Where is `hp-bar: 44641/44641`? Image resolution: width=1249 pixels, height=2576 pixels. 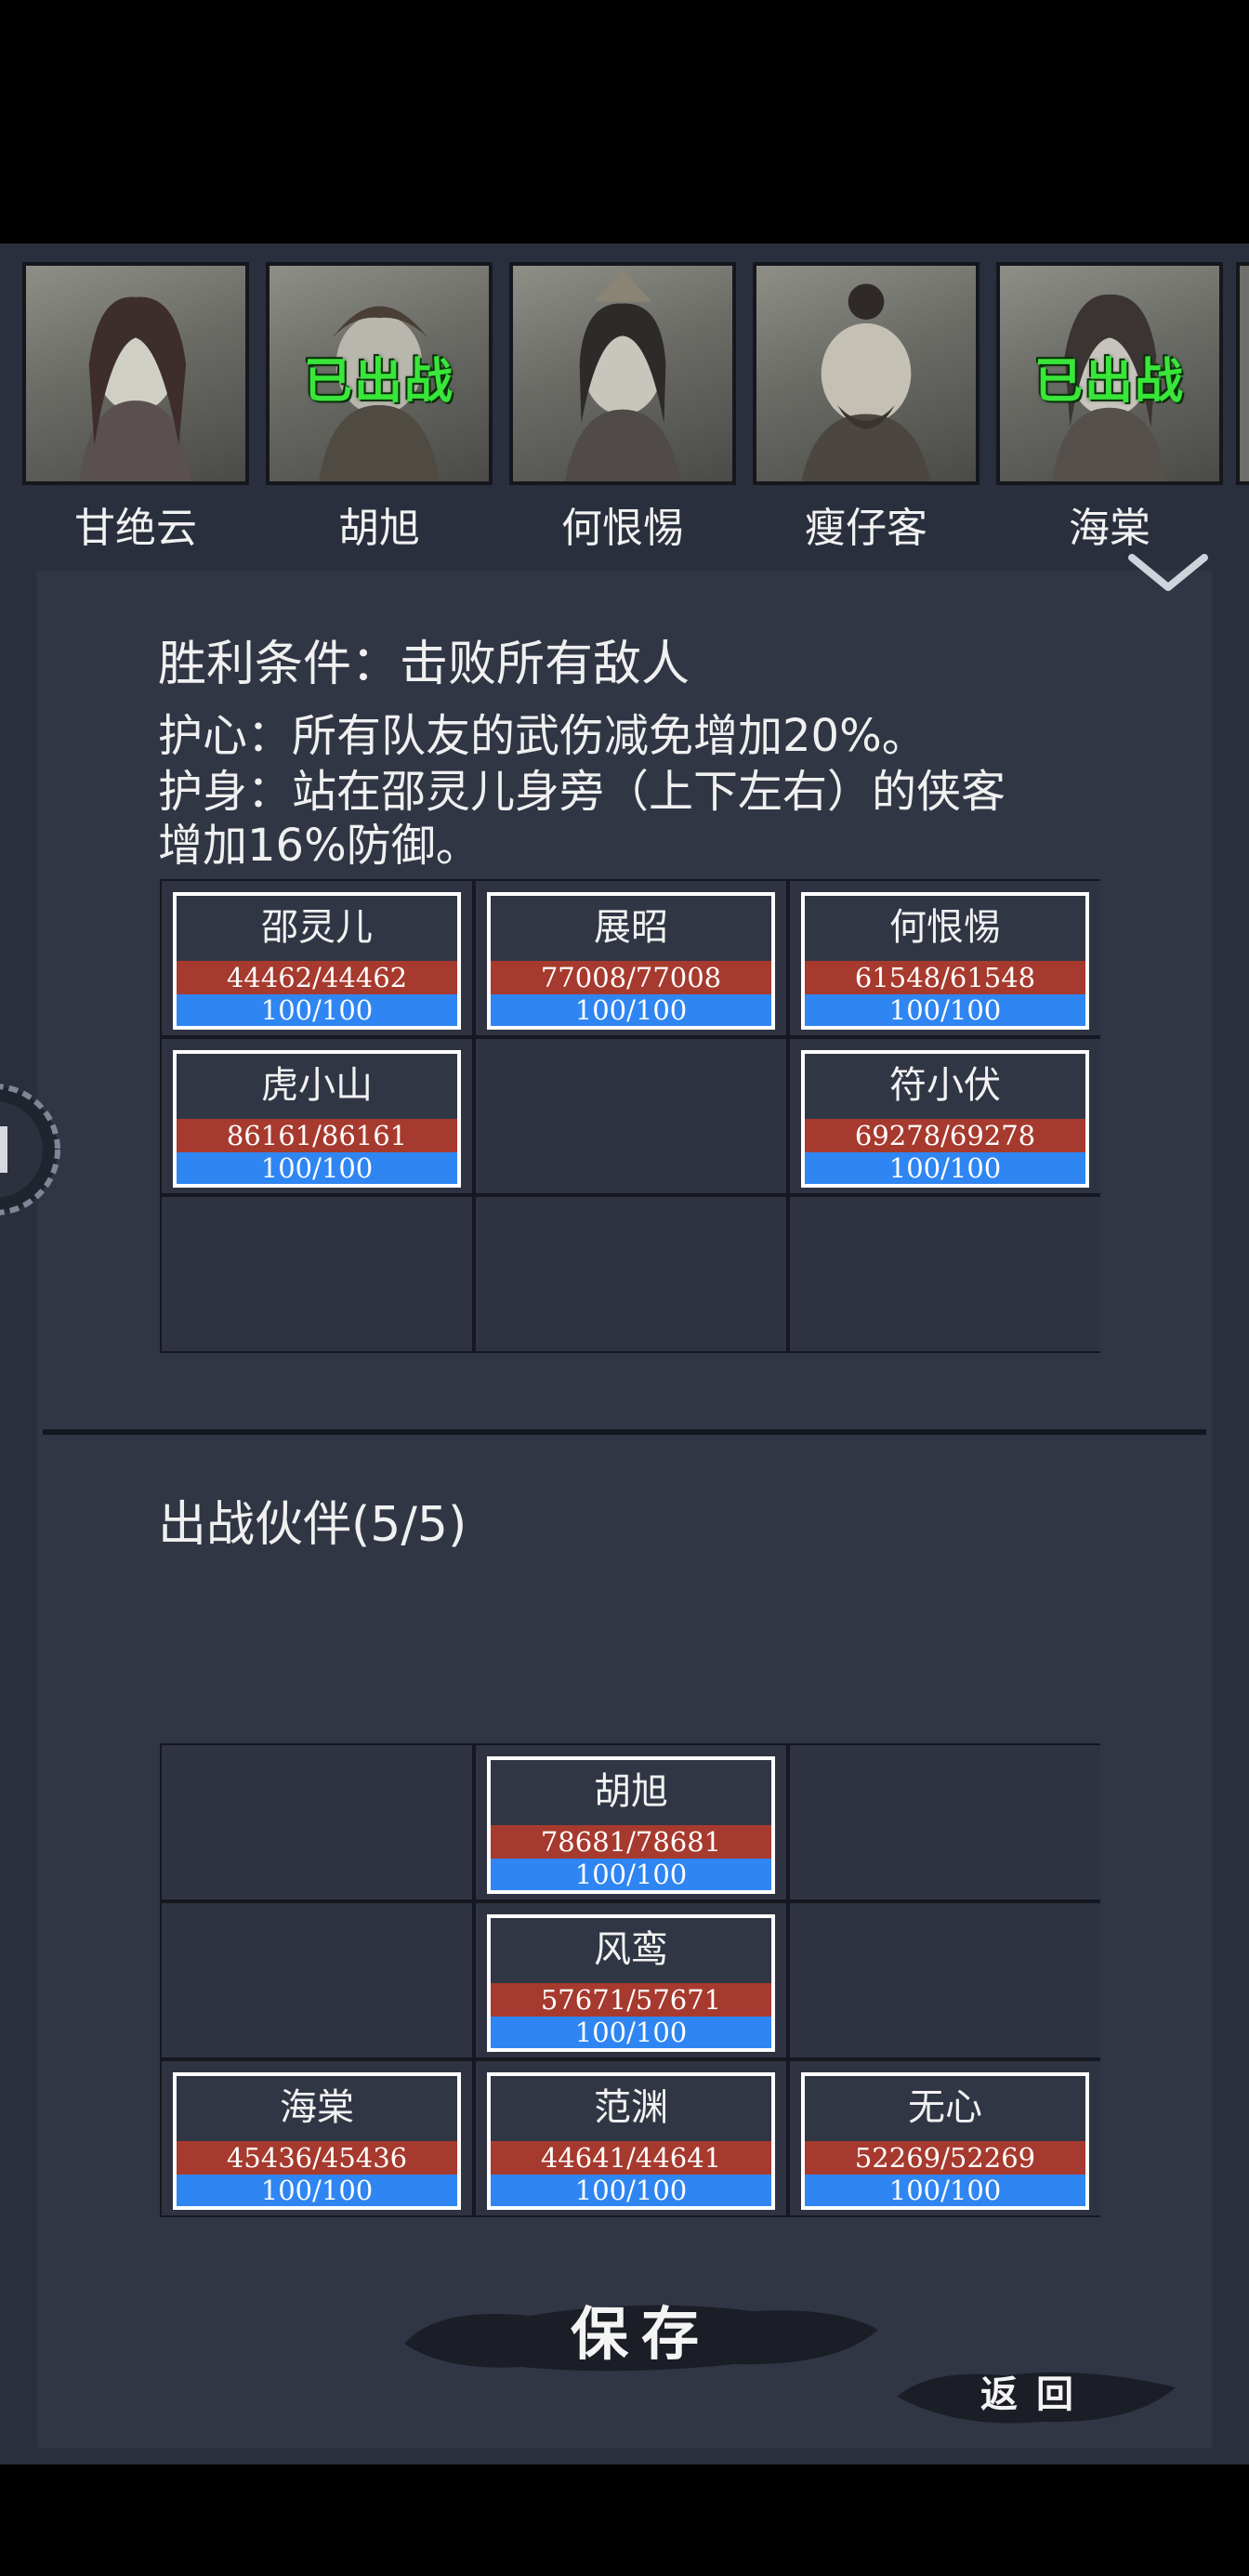
hp-bar: 44641/44641 is located at coordinates (631, 2158).